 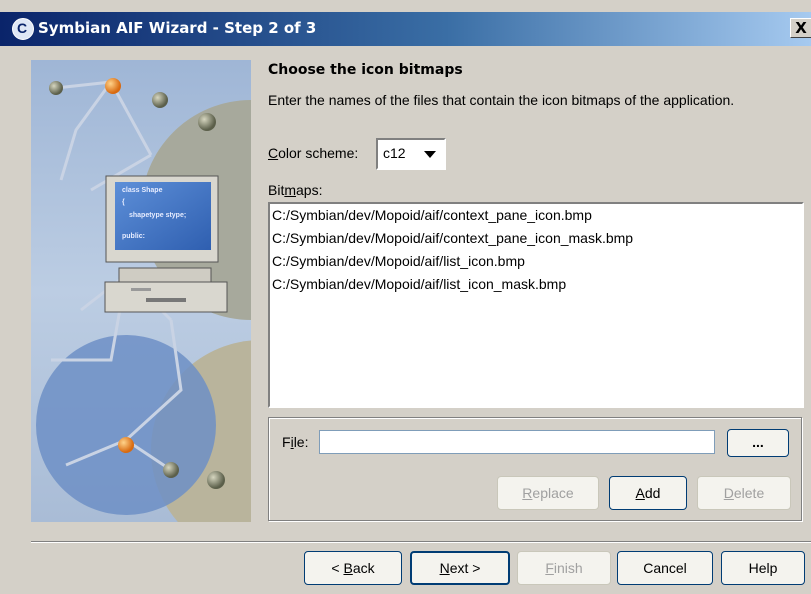 I want to click on finish-button: Finish, so click(x=564, y=568).